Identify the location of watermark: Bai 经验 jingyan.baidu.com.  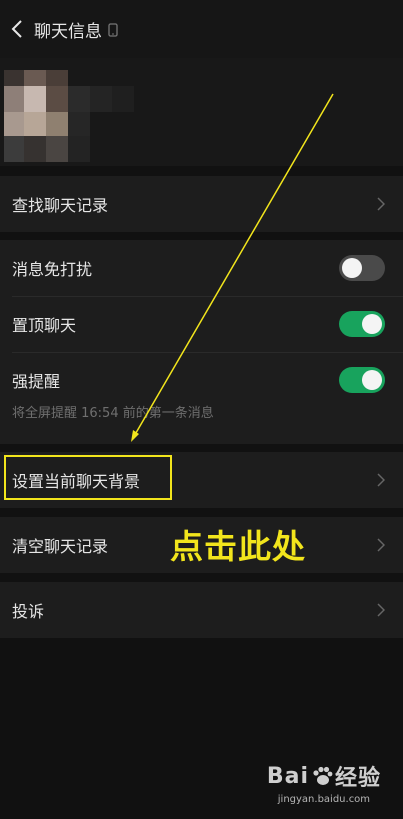
(323, 783).